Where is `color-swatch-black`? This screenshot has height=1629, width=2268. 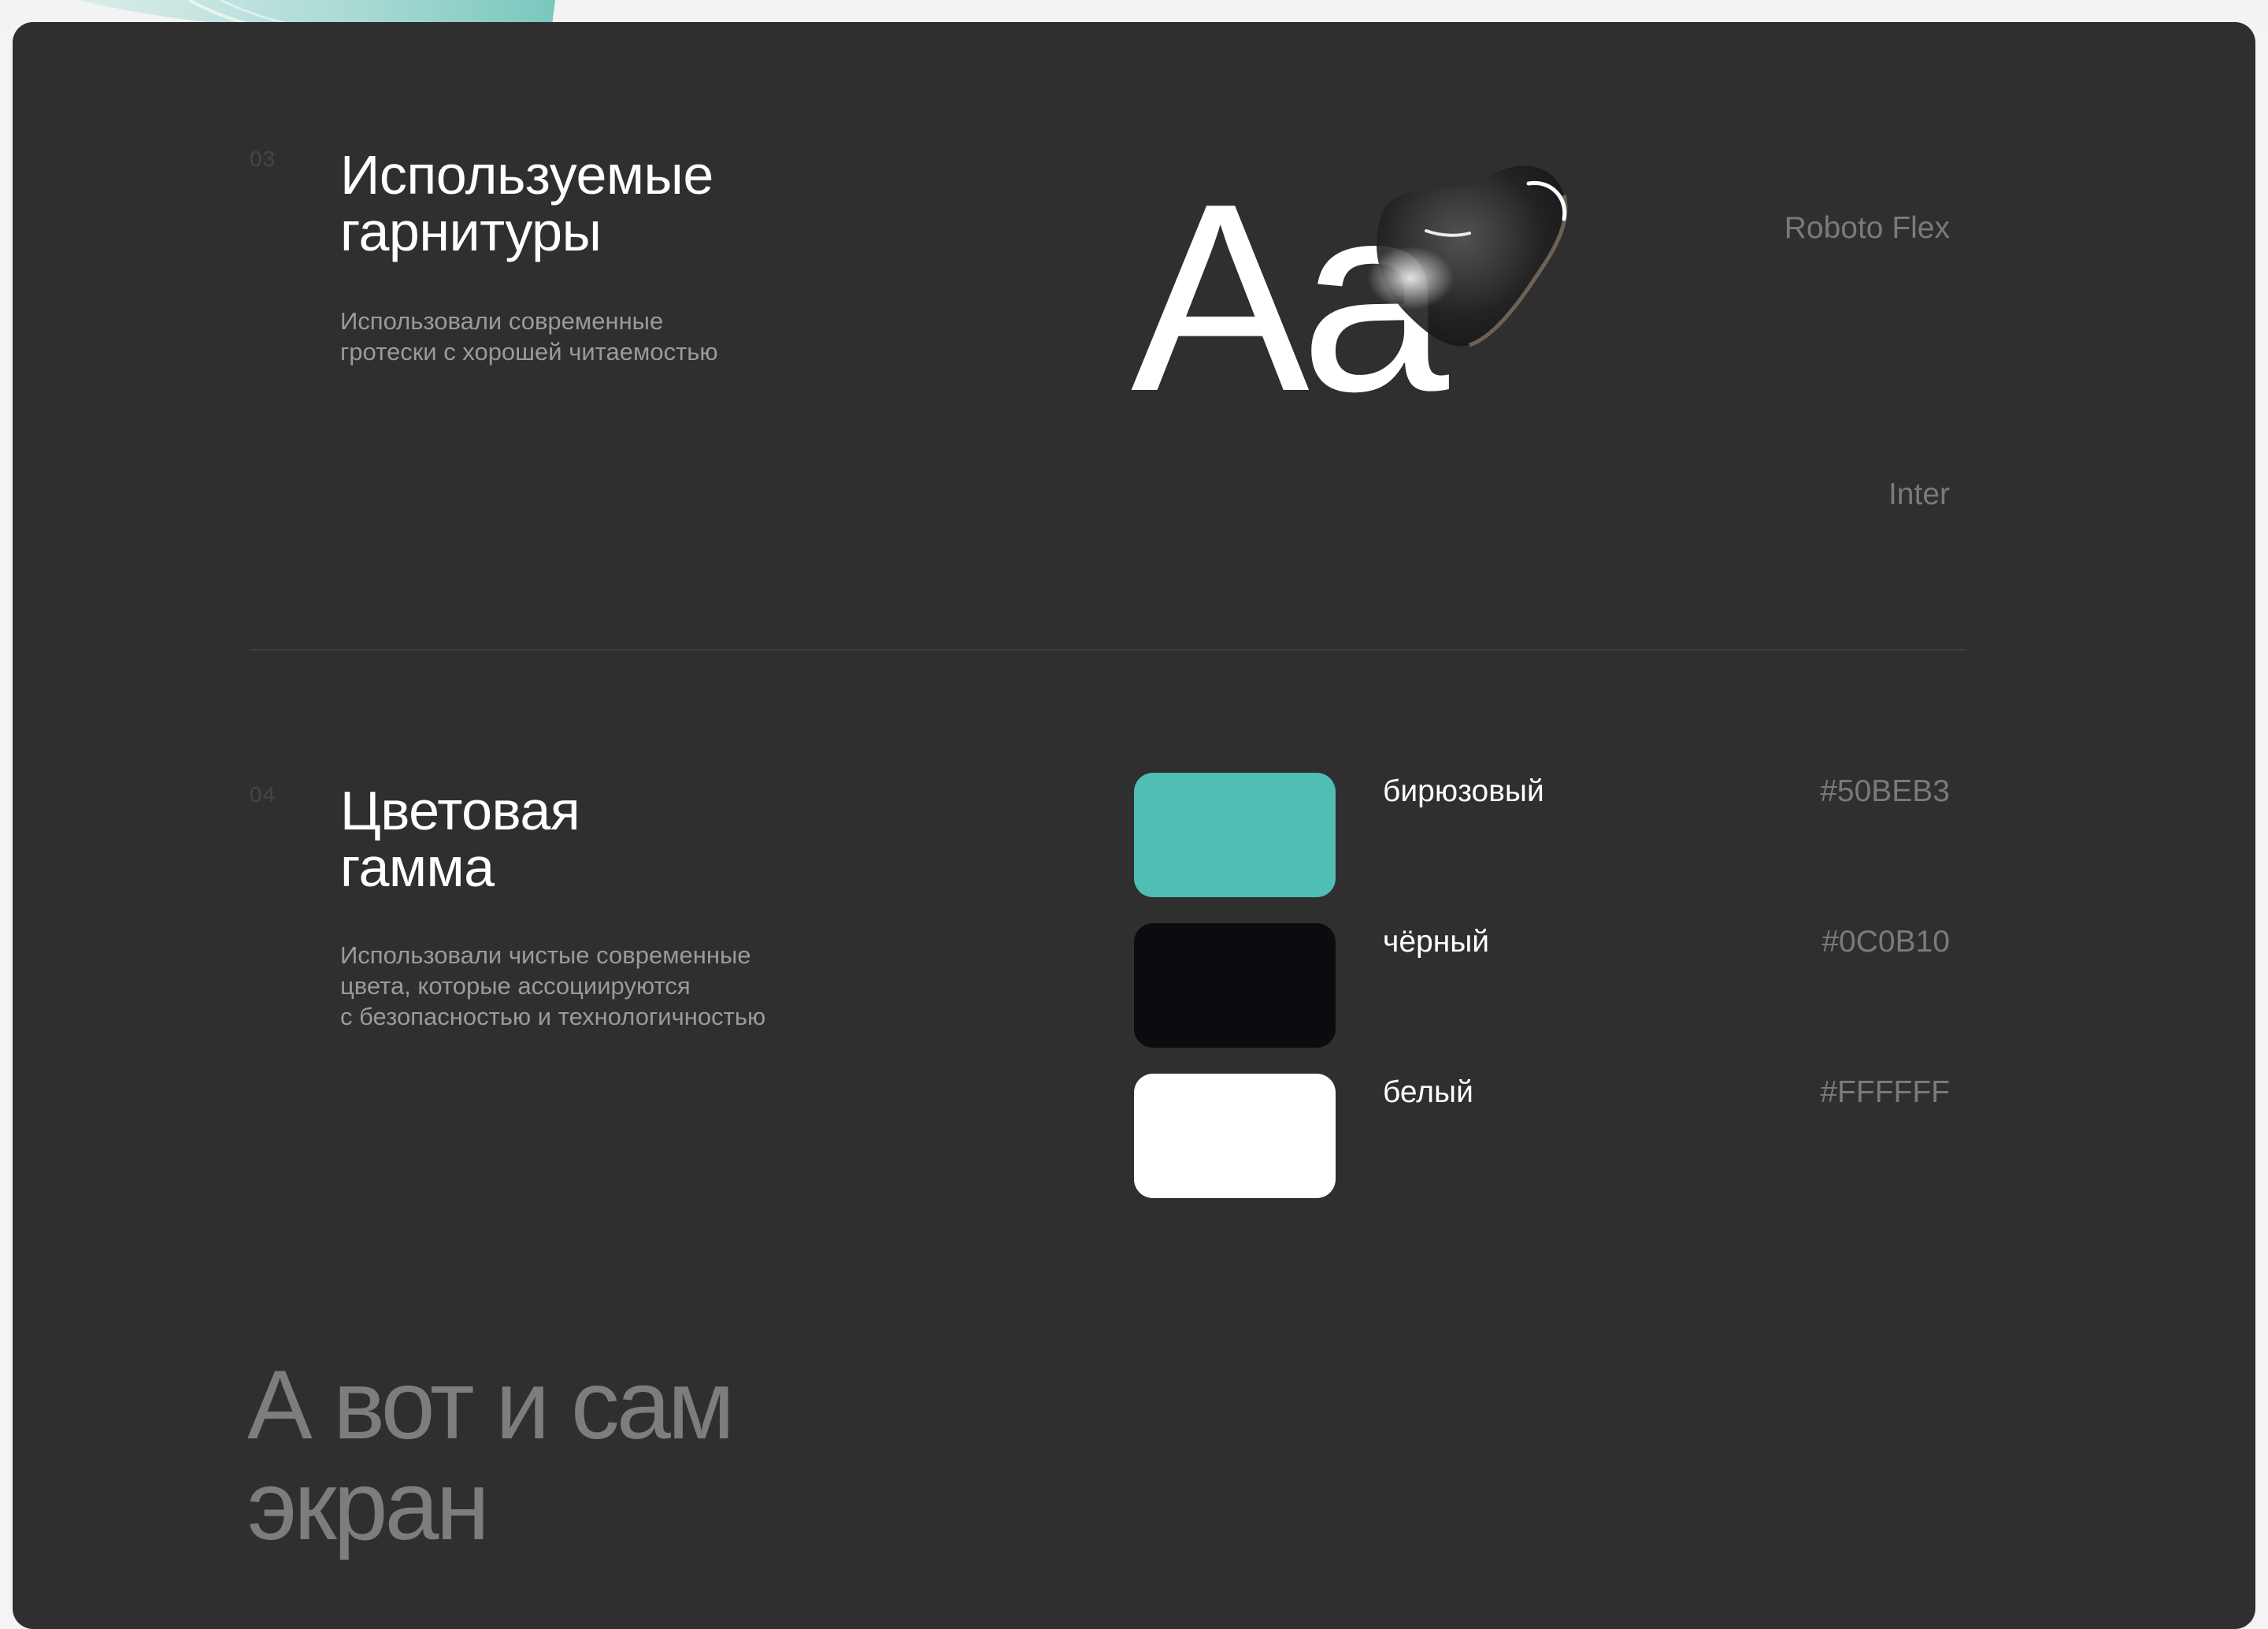 color-swatch-black is located at coordinates (1235, 985).